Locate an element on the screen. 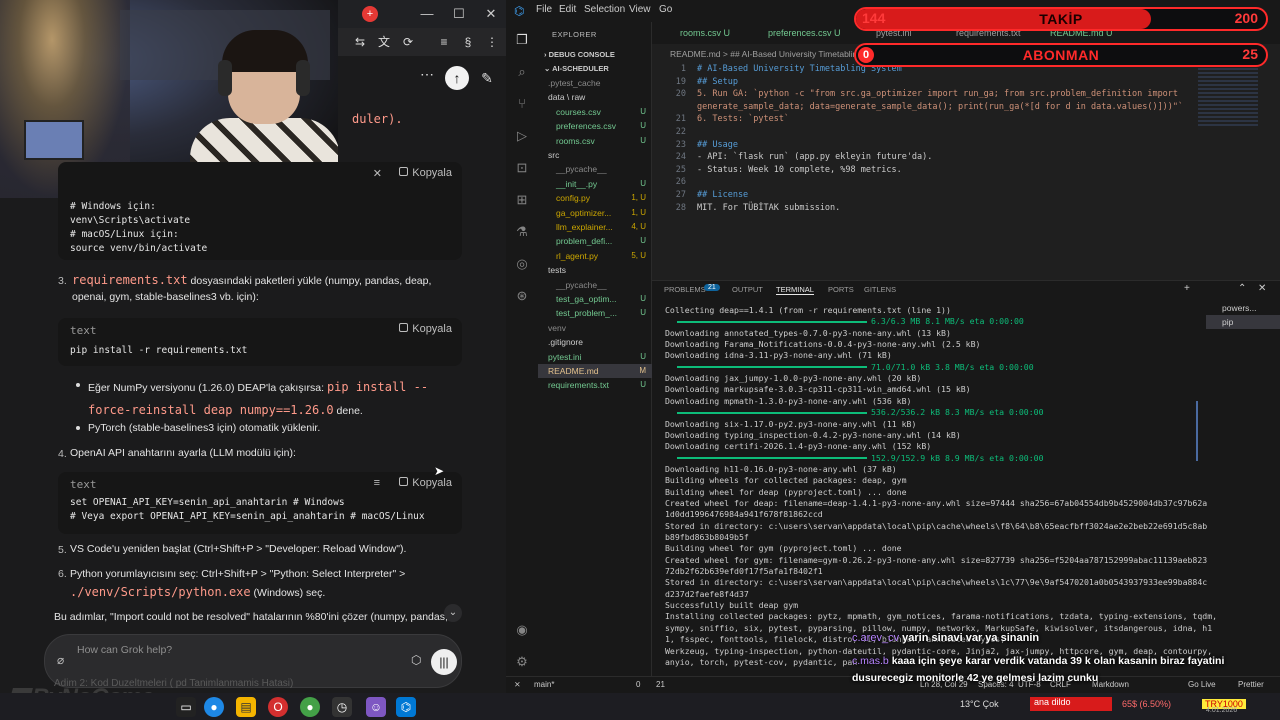  tree-item: courses.csv U is located at coordinates (595, 112).